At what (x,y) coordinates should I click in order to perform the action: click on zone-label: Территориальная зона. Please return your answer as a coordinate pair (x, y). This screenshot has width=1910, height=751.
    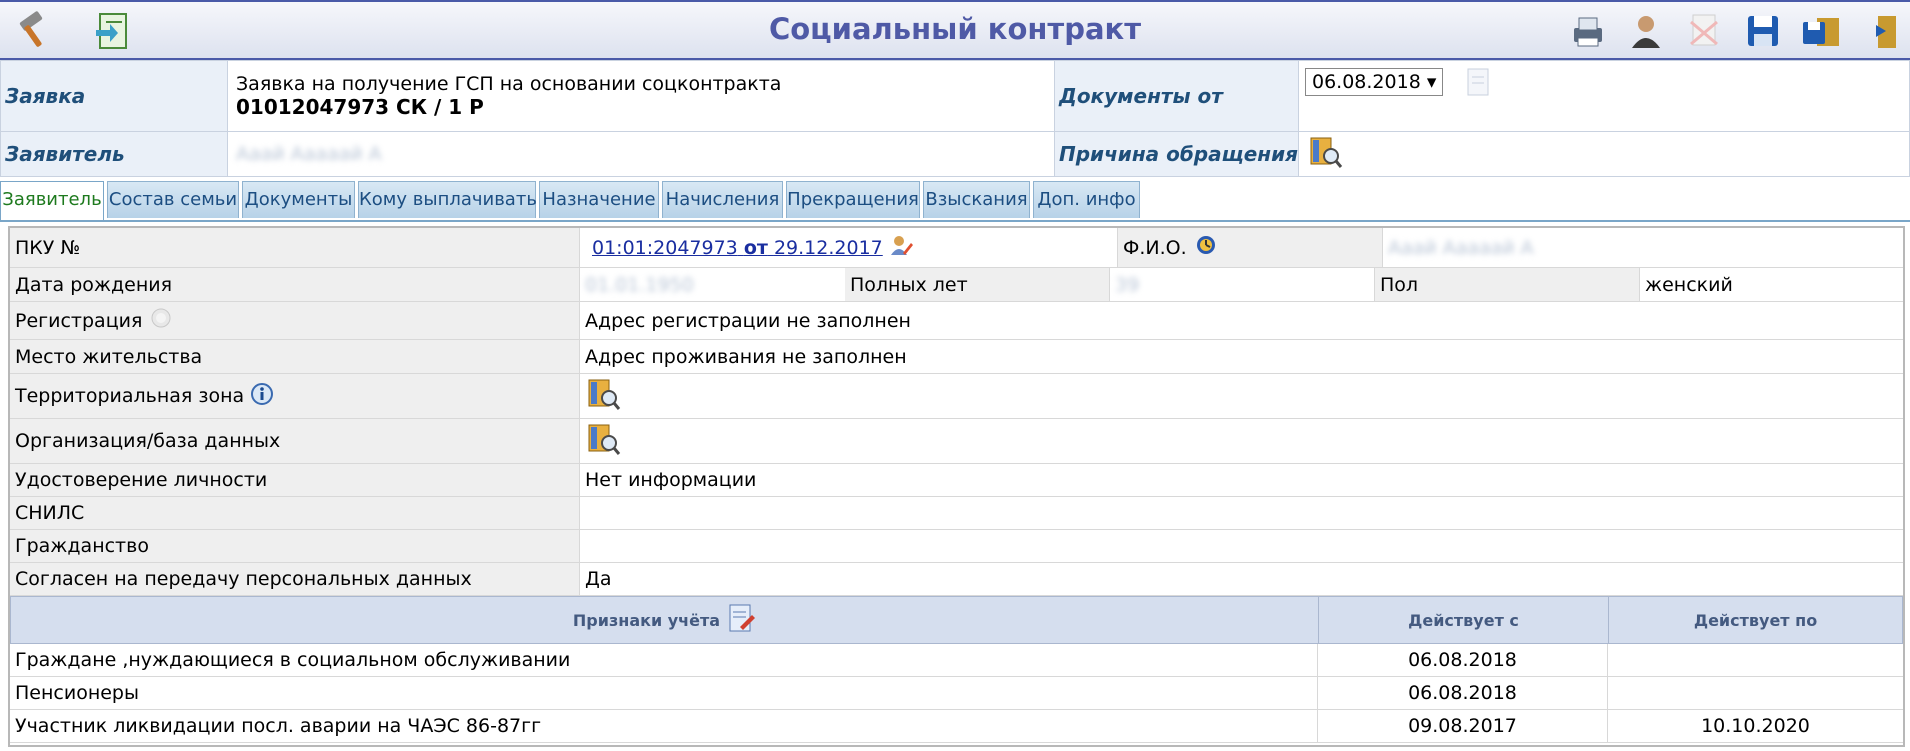
    Looking at the image, I should click on (295, 396).